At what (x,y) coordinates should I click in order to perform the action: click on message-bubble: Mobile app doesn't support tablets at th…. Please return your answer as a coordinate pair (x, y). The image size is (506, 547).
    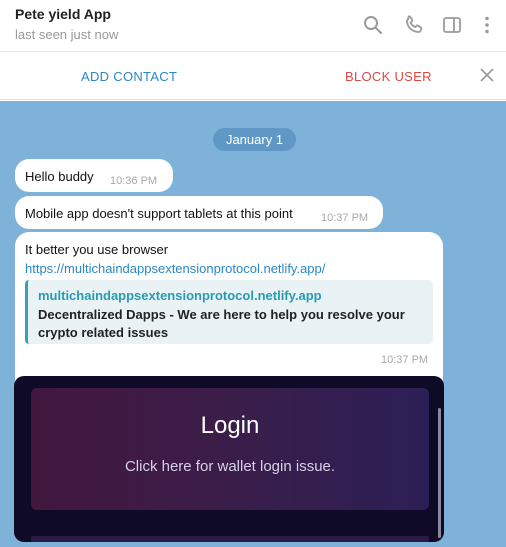
    Looking at the image, I should click on (199, 212).